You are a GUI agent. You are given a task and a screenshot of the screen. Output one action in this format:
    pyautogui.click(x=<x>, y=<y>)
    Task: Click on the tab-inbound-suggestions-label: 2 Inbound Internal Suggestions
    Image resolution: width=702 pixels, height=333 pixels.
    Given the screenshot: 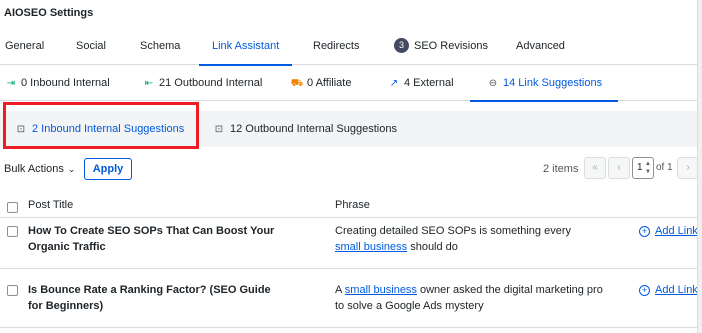 What is the action you would take?
    pyautogui.click(x=108, y=129)
    